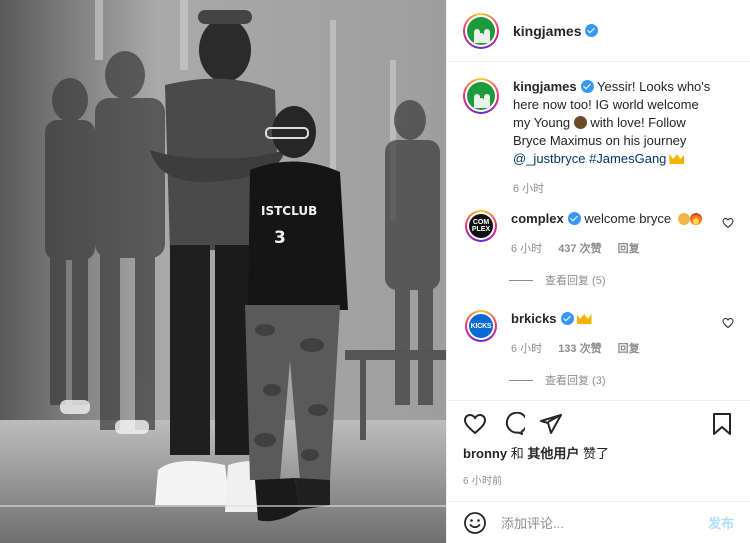 This screenshot has width=750, height=543. What do you see at coordinates (481, 229) in the screenshot?
I see `complex-logo-text-2: PLEX` at bounding box center [481, 229].